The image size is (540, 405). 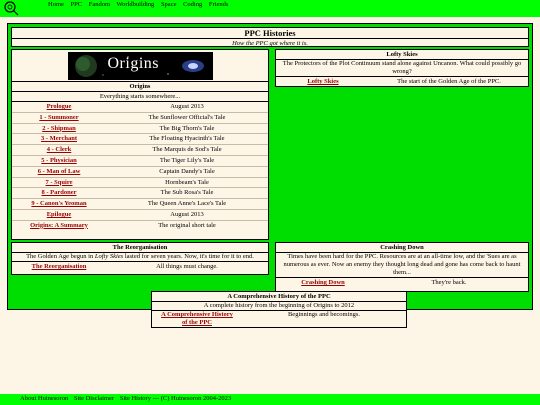 What do you see at coordinates (136, 4) in the screenshot?
I see `nav-worldbuilding: Worldbuilding` at bounding box center [136, 4].